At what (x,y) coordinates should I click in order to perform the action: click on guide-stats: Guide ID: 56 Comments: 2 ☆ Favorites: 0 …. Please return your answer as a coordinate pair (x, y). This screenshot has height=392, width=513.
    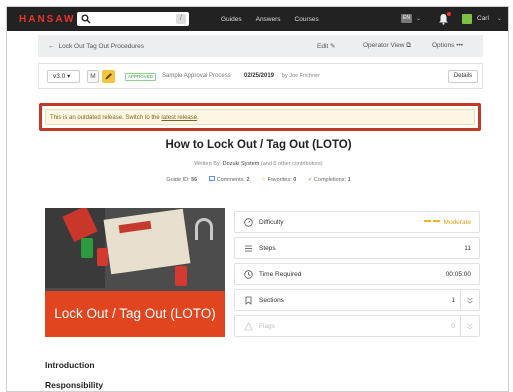
    Looking at the image, I should click on (257, 179).